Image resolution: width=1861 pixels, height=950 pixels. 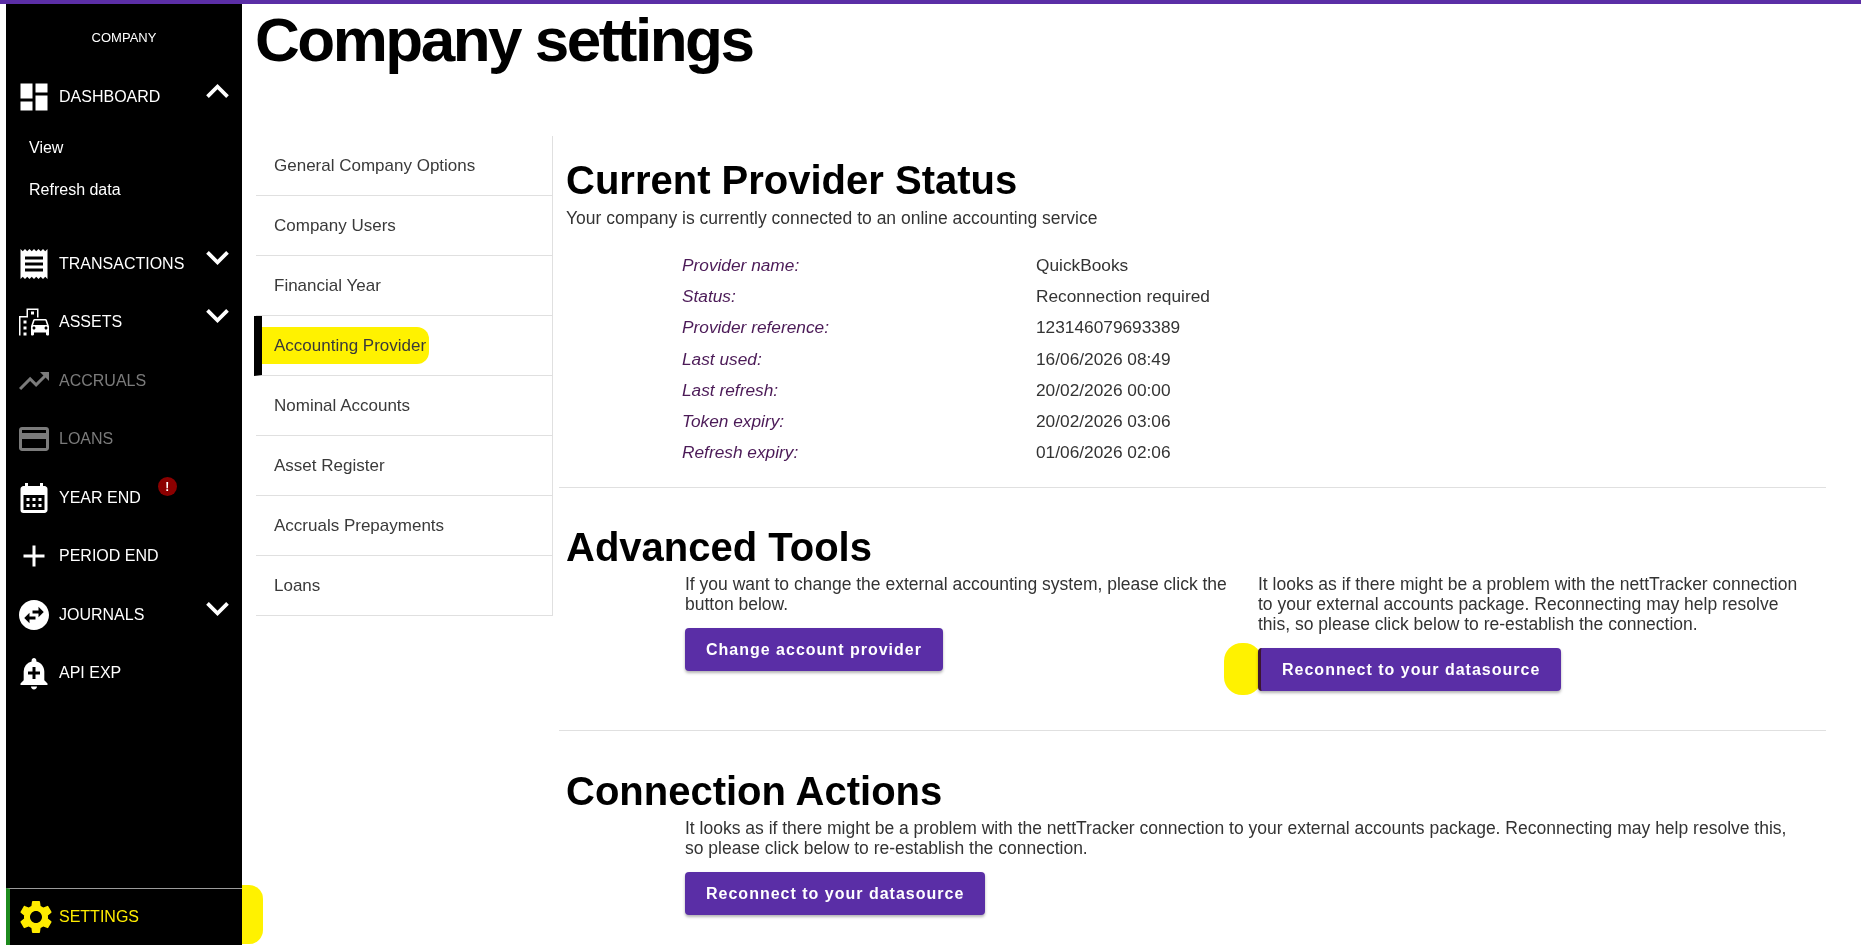 What do you see at coordinates (167, 487) in the screenshot?
I see `alert-badge: !` at bounding box center [167, 487].